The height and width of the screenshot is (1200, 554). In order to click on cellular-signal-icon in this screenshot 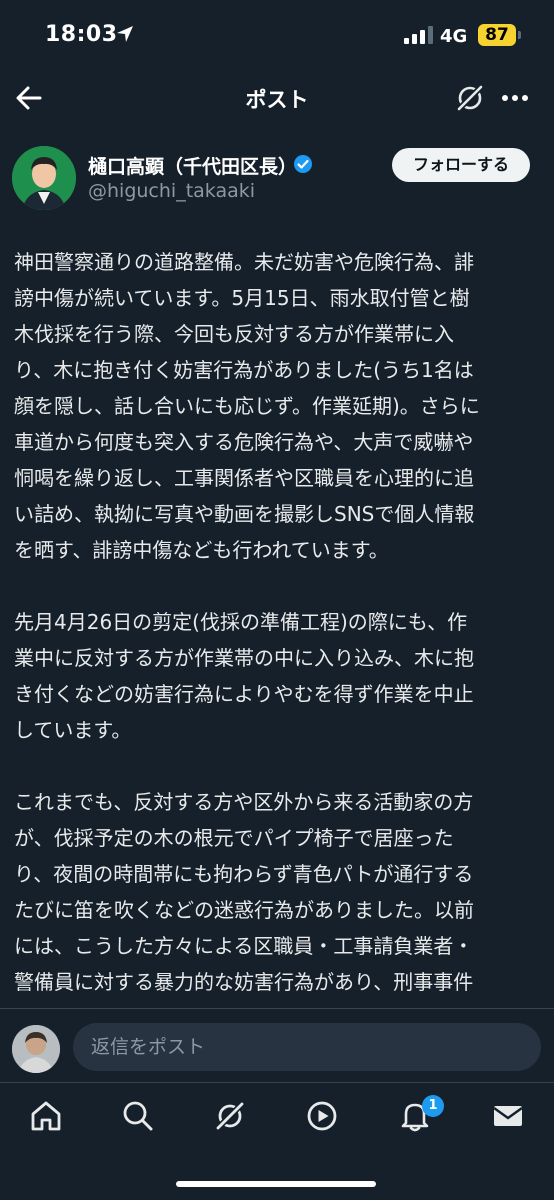, I will do `click(418, 35)`.